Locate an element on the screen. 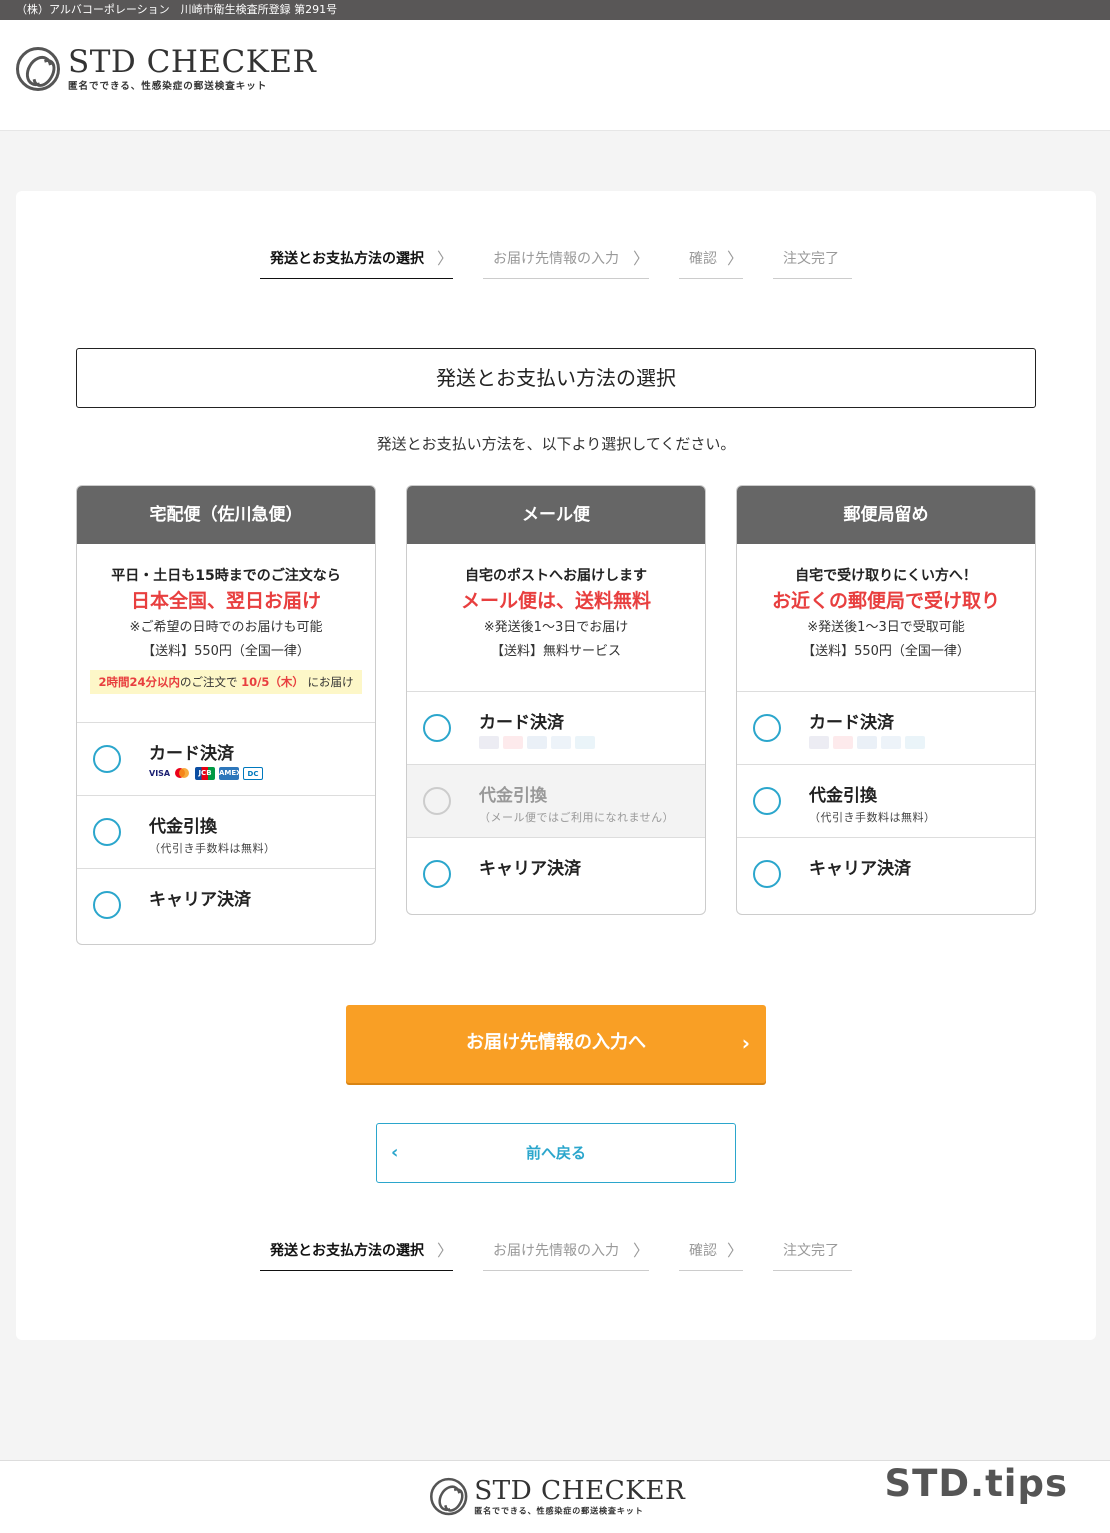 This screenshot has height=1533, width=1110. site-logo: STD CHECKER 匿名でできる、性感染症の郵送検査キット is located at coordinates (166, 69).